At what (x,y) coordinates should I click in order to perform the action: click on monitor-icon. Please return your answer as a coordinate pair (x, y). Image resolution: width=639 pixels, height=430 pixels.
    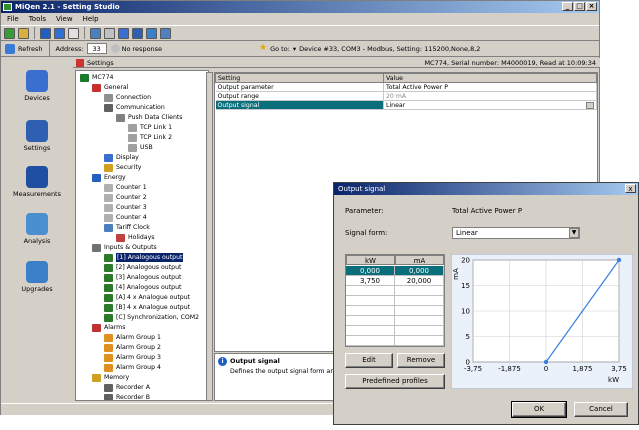
    Looking at the image, I should click on (137, 33).